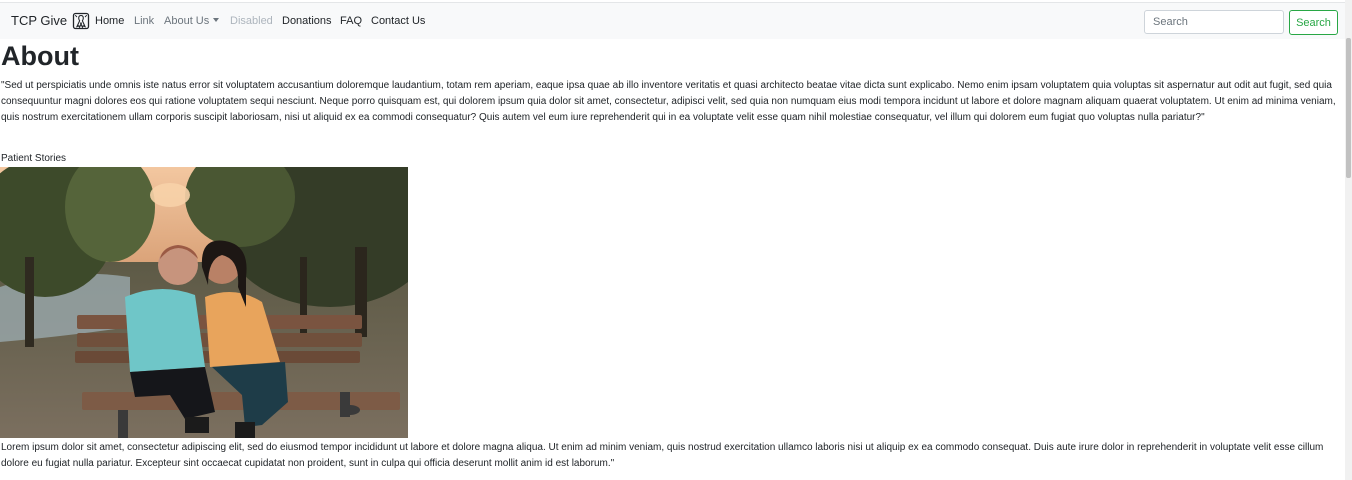 This screenshot has height=480, width=1352. I want to click on nav-disabled: Disabled, so click(251, 21).